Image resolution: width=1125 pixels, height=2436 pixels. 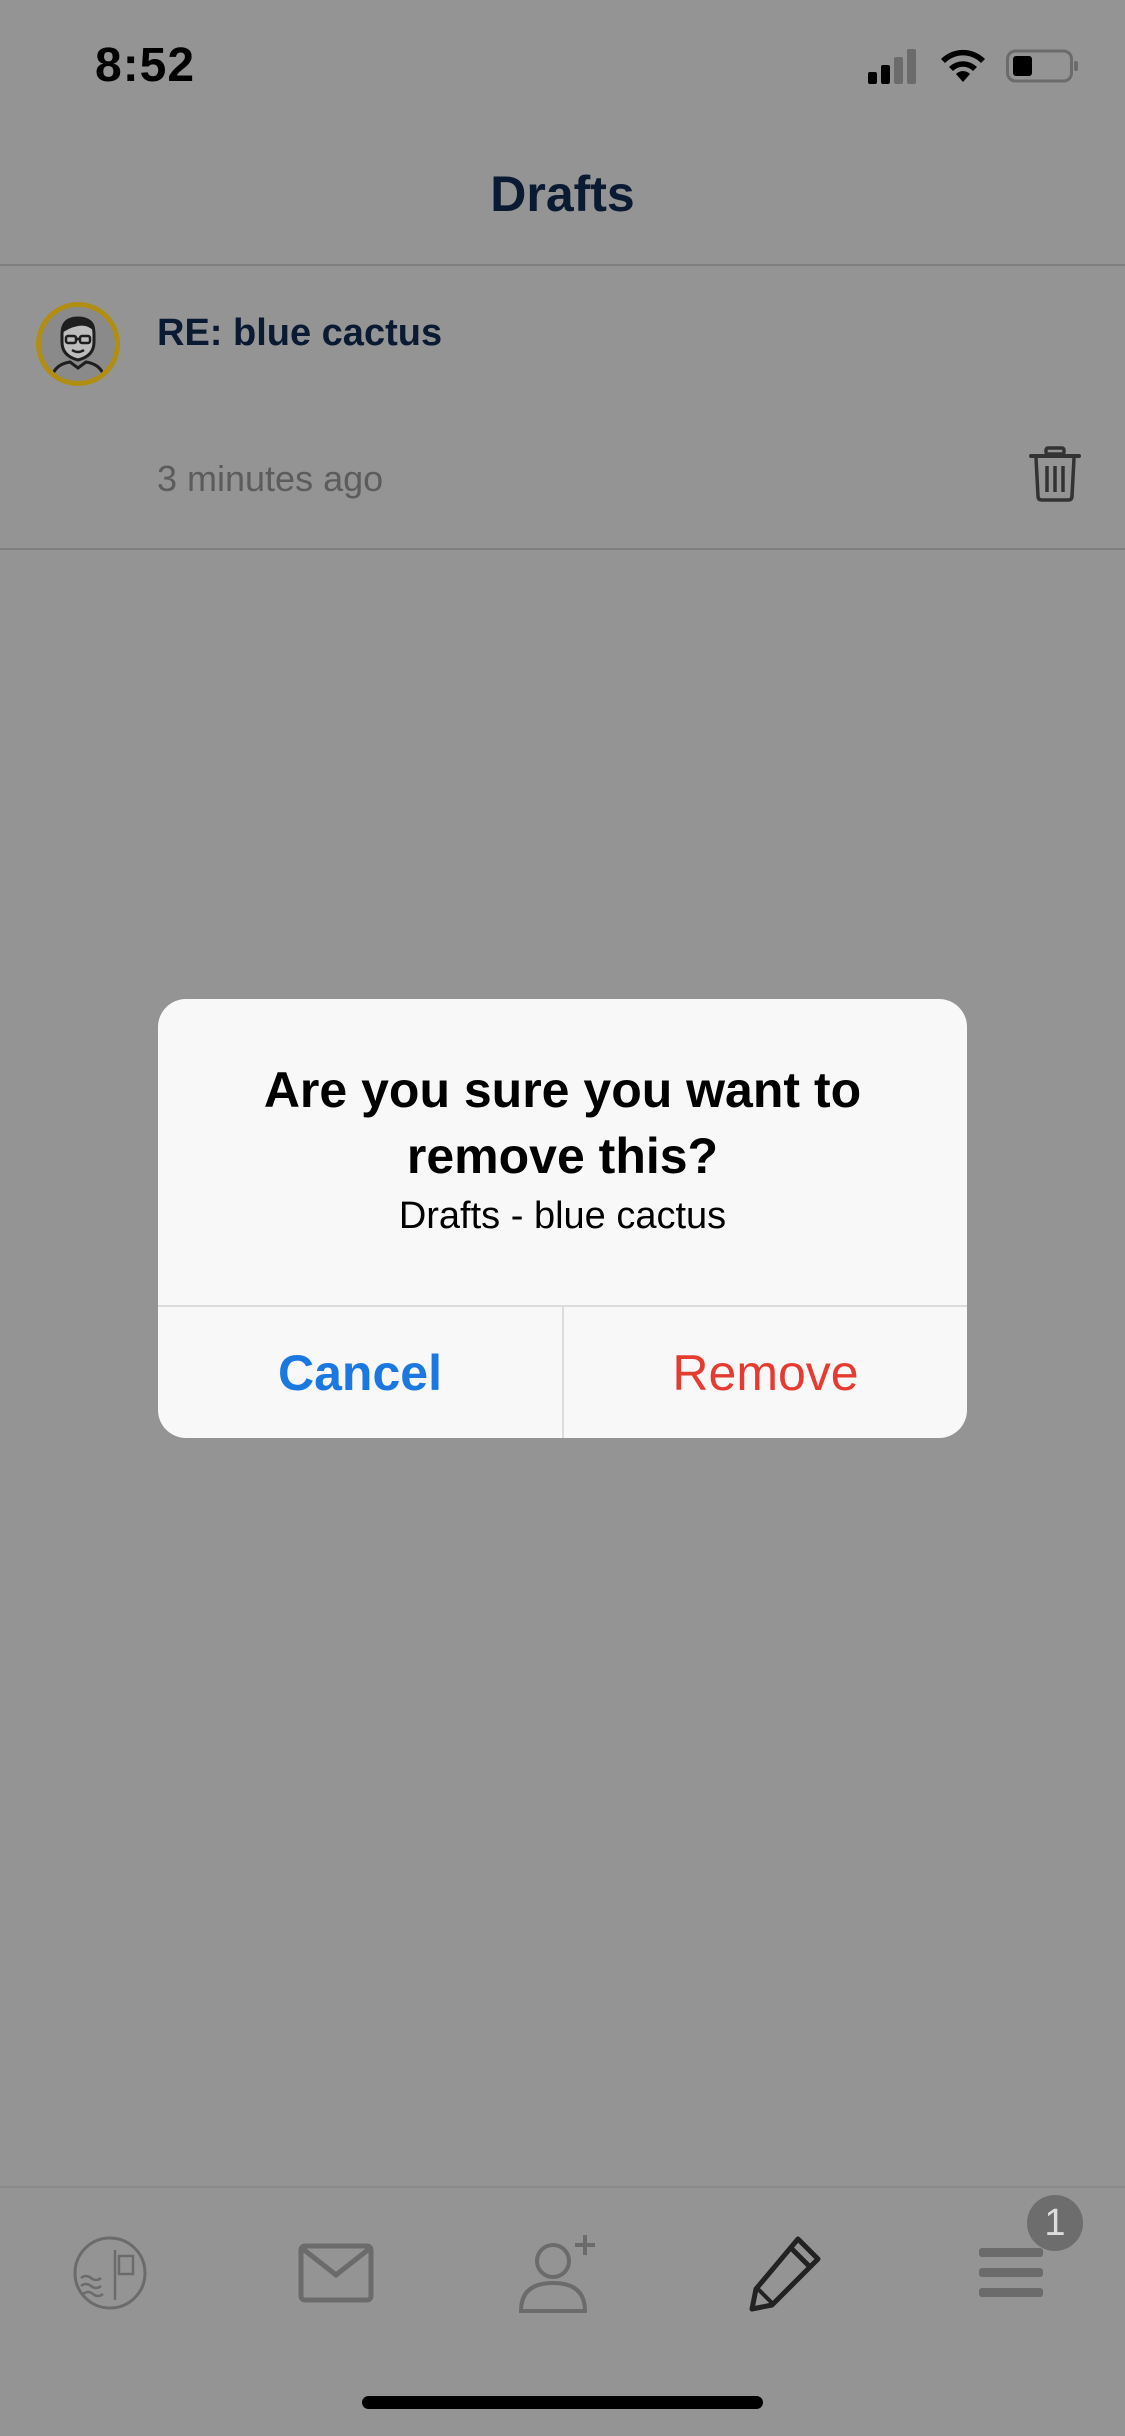 What do you see at coordinates (562, 549) in the screenshot?
I see `row-divider` at bounding box center [562, 549].